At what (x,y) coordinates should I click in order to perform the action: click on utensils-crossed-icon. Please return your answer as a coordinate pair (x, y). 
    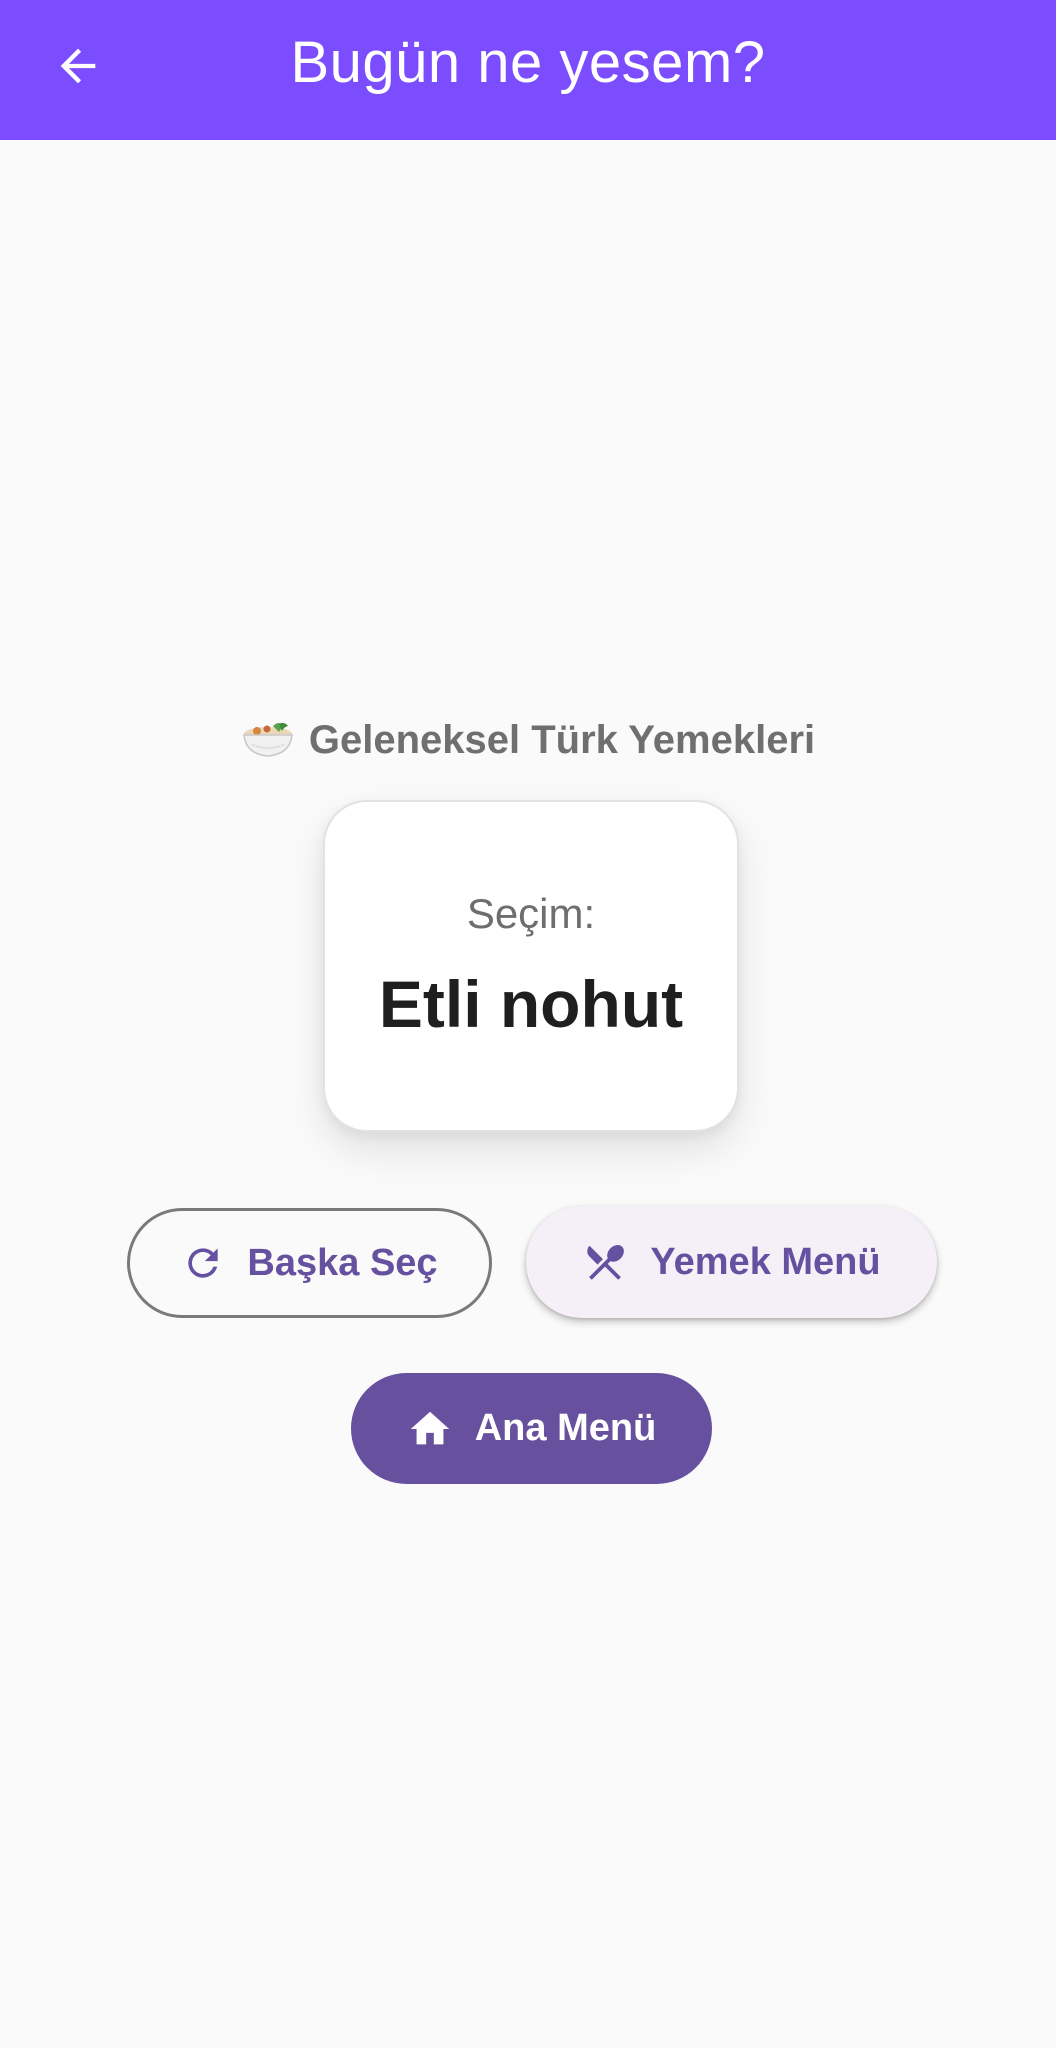
    Looking at the image, I should click on (606, 1262).